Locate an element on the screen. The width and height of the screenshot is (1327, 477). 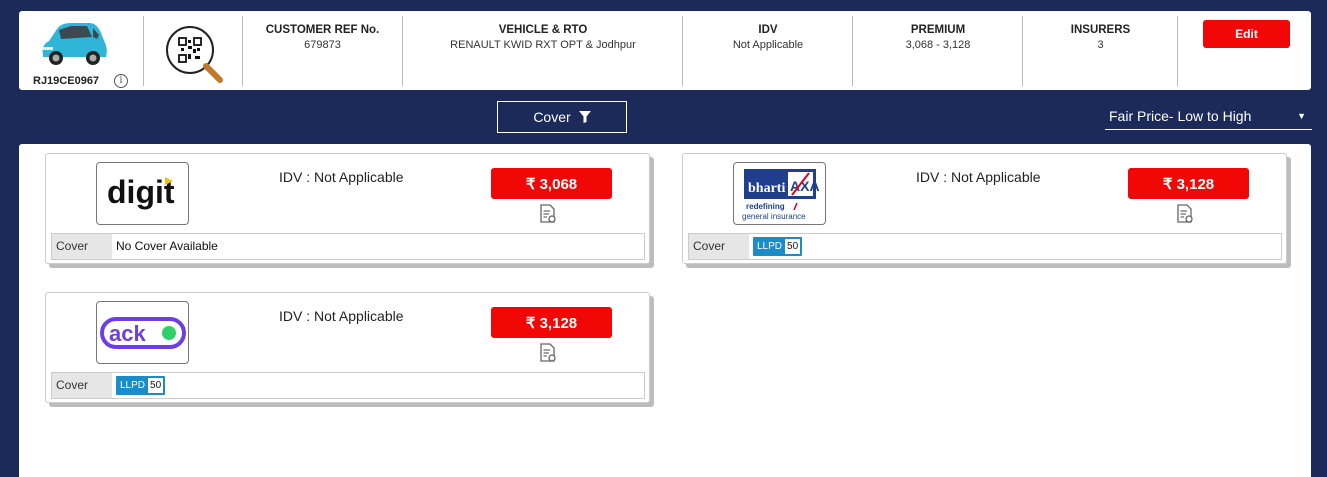
premium-label: PREMIUM is located at coordinates (938, 30).